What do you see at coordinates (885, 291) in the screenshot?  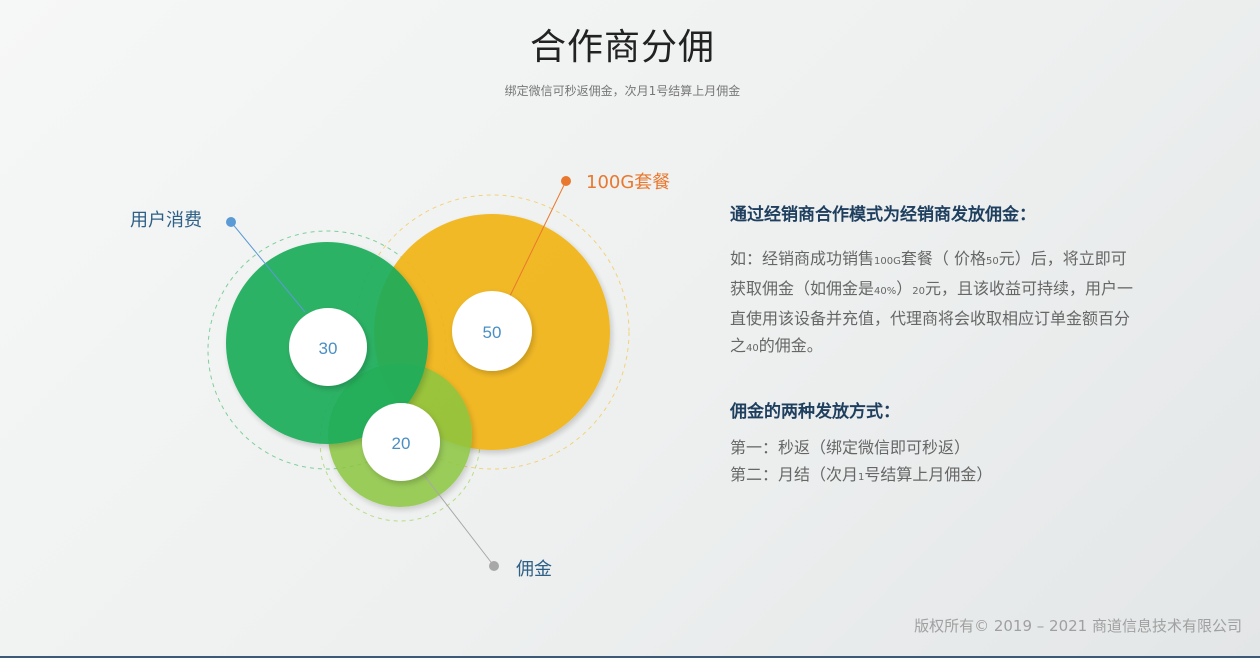 I see `p1-part-f: 40%` at bounding box center [885, 291].